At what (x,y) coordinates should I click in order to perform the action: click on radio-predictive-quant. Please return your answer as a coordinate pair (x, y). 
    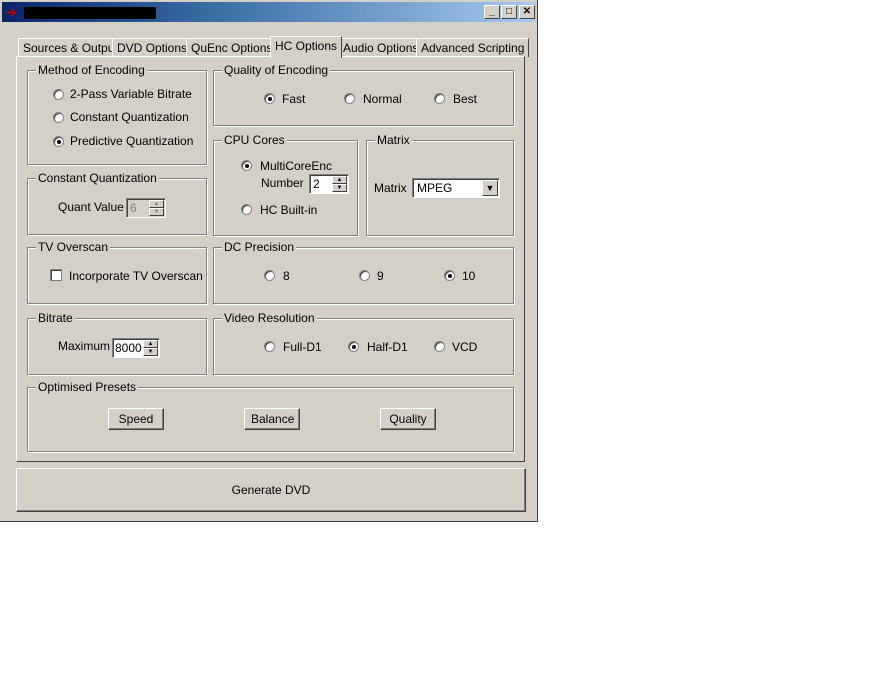
    Looking at the image, I should click on (58, 141).